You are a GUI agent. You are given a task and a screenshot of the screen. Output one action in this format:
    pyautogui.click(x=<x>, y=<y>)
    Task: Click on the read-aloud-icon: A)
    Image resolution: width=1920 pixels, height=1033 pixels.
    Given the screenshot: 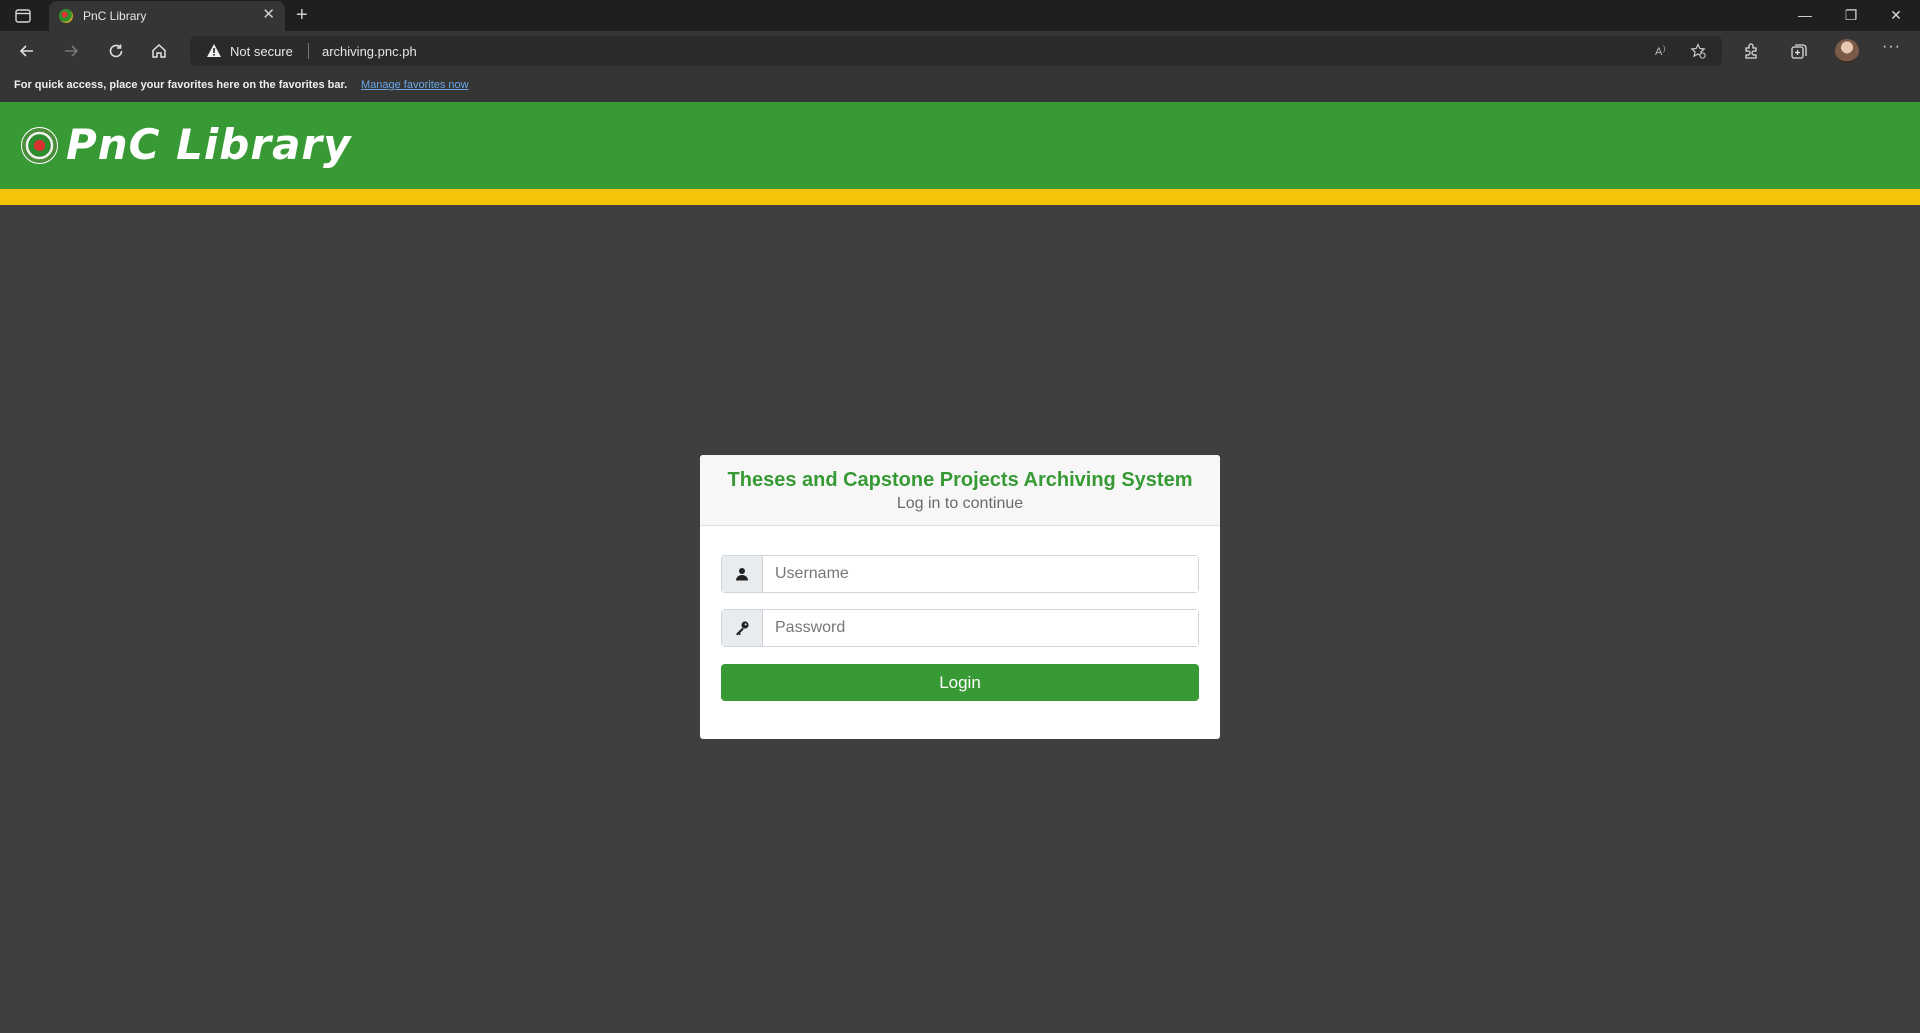 What is the action you would take?
    pyautogui.click(x=1662, y=51)
    